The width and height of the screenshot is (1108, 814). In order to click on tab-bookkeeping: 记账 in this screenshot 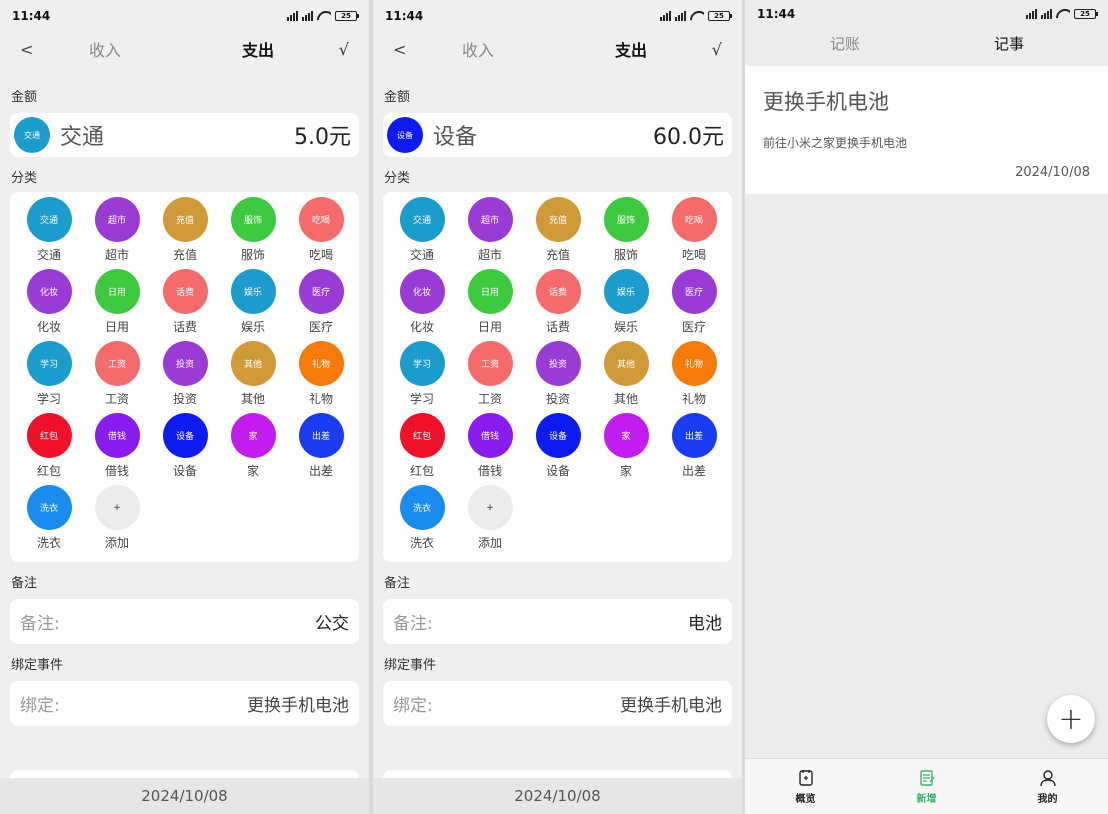, I will do `click(845, 43)`.